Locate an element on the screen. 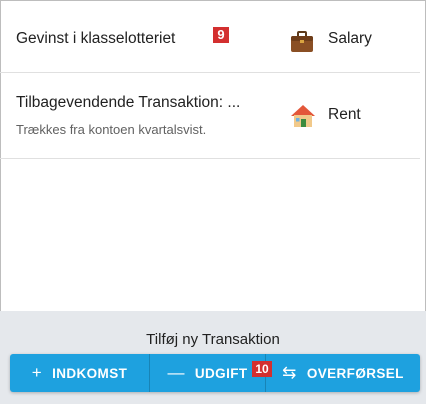 The width and height of the screenshot is (428, 404). plus-icon: + is located at coordinates (37, 372).